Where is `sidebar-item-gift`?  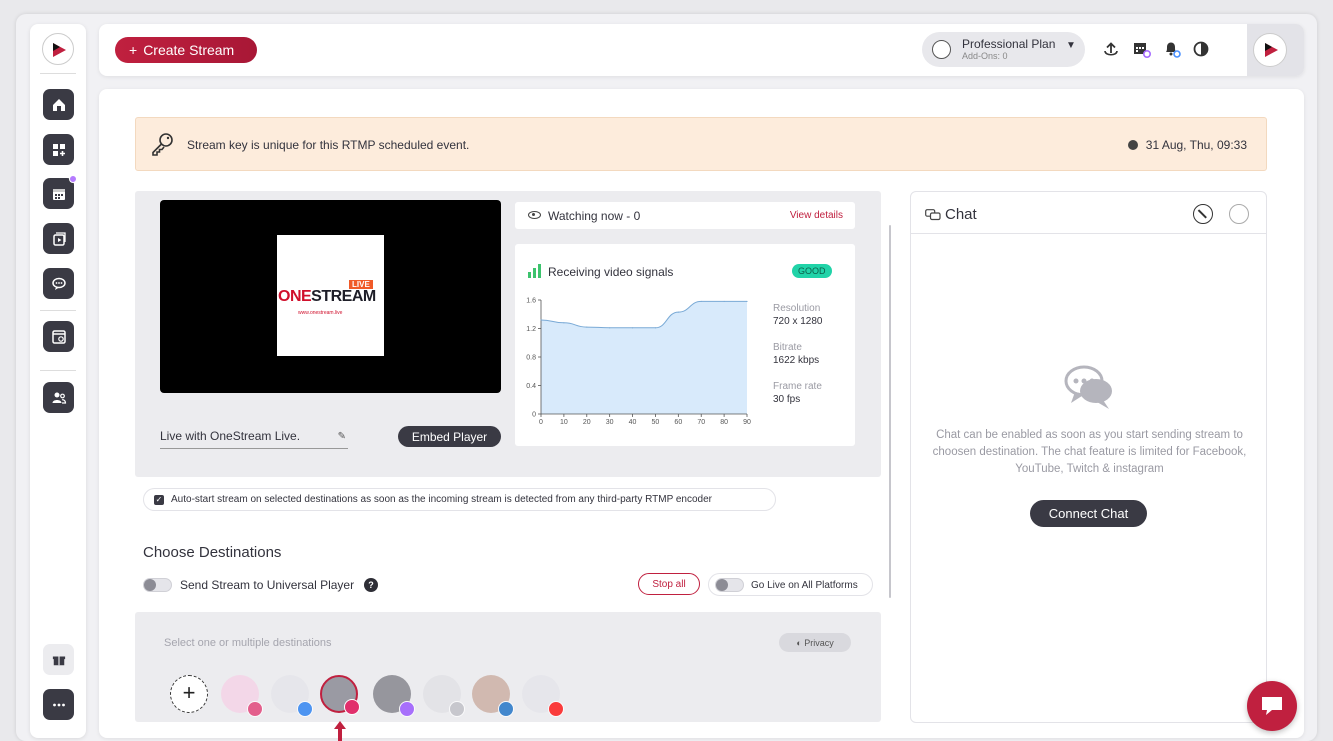
sidebar-item-gift is located at coordinates (58, 659).